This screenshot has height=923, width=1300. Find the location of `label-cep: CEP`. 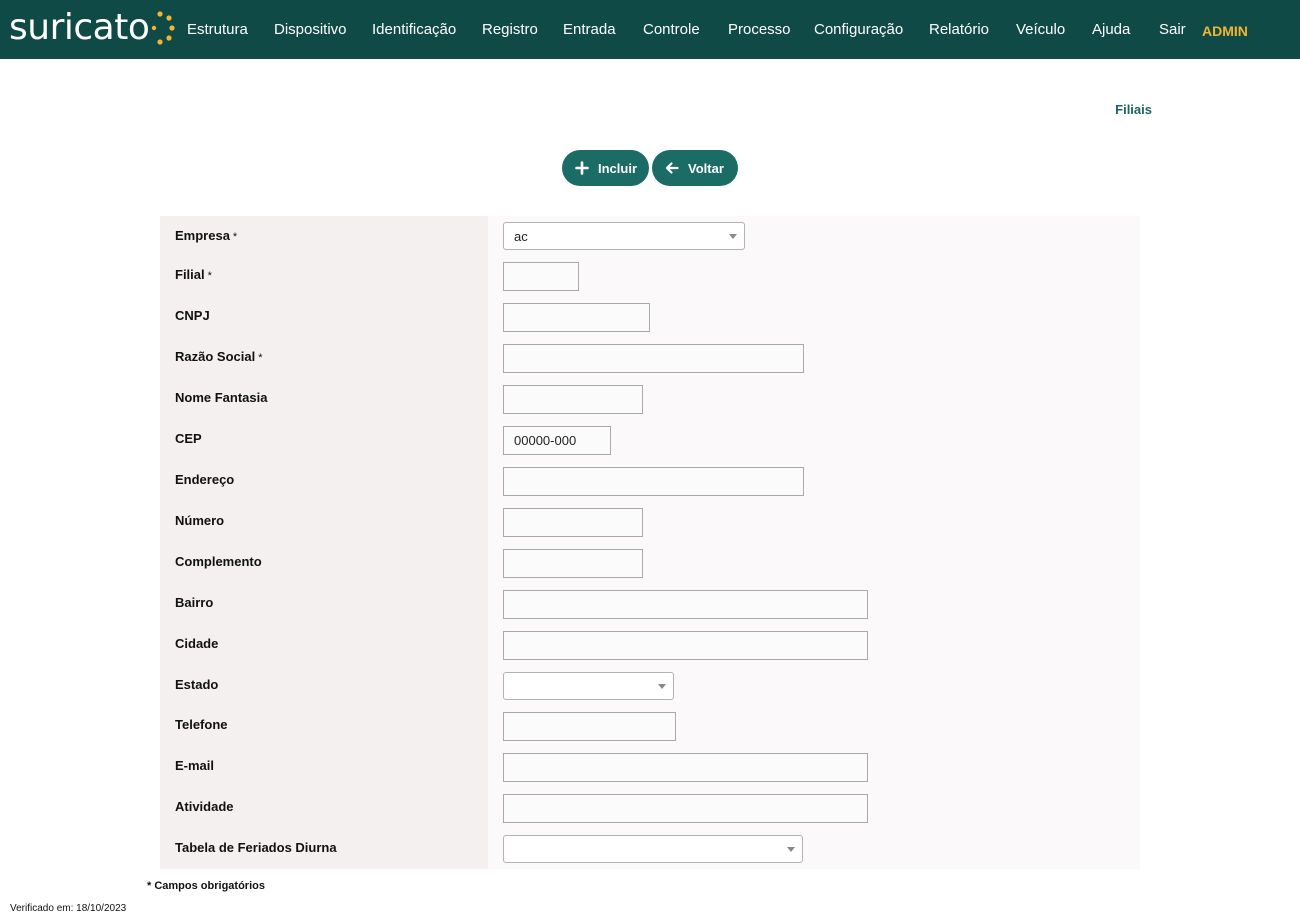

label-cep: CEP is located at coordinates (188, 438).